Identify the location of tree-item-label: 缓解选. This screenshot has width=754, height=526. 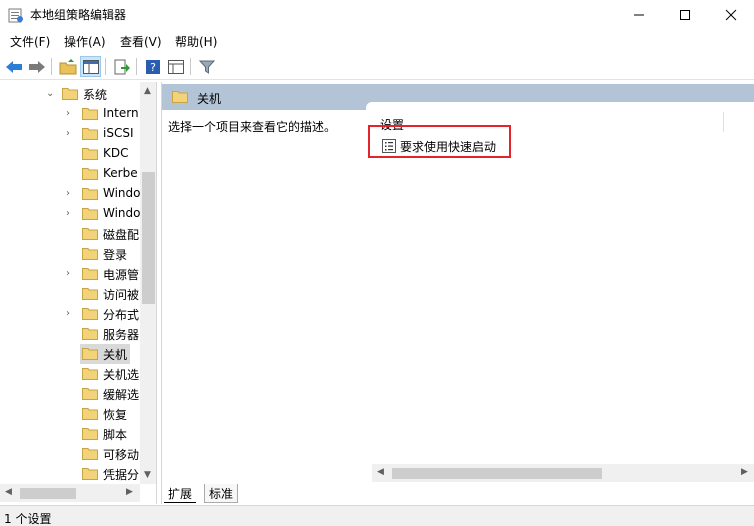
(121, 395).